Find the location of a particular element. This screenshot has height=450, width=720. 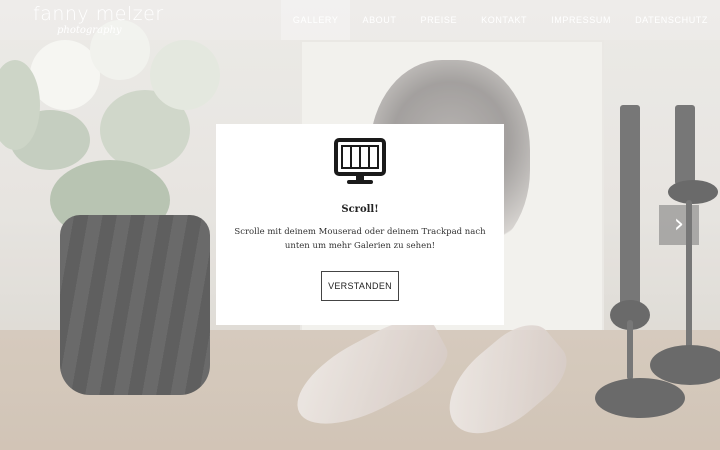

logo-tagline: photography is located at coordinates (89, 30).